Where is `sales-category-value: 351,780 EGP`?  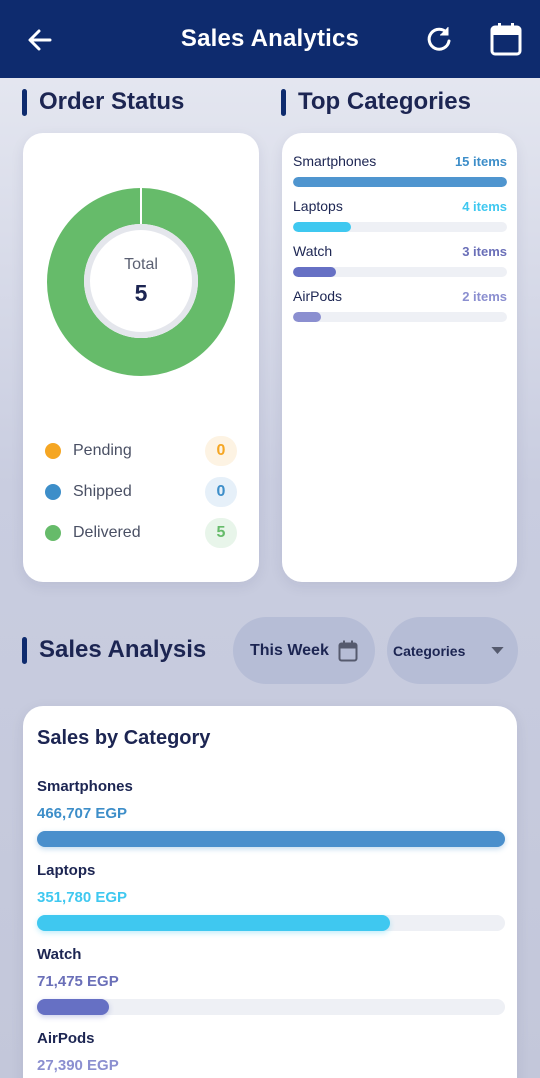
sales-category-value: 351,780 EGP is located at coordinates (82, 897).